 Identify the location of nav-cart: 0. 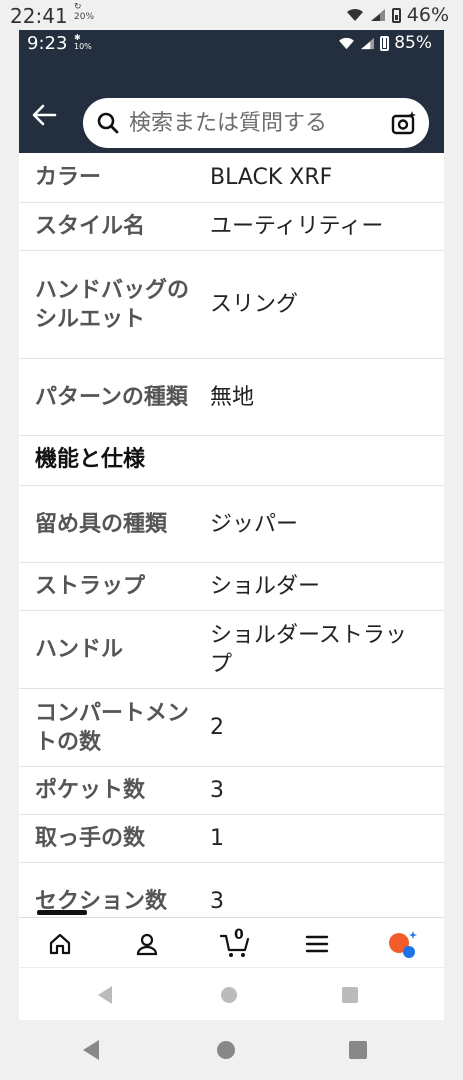
(236, 944).